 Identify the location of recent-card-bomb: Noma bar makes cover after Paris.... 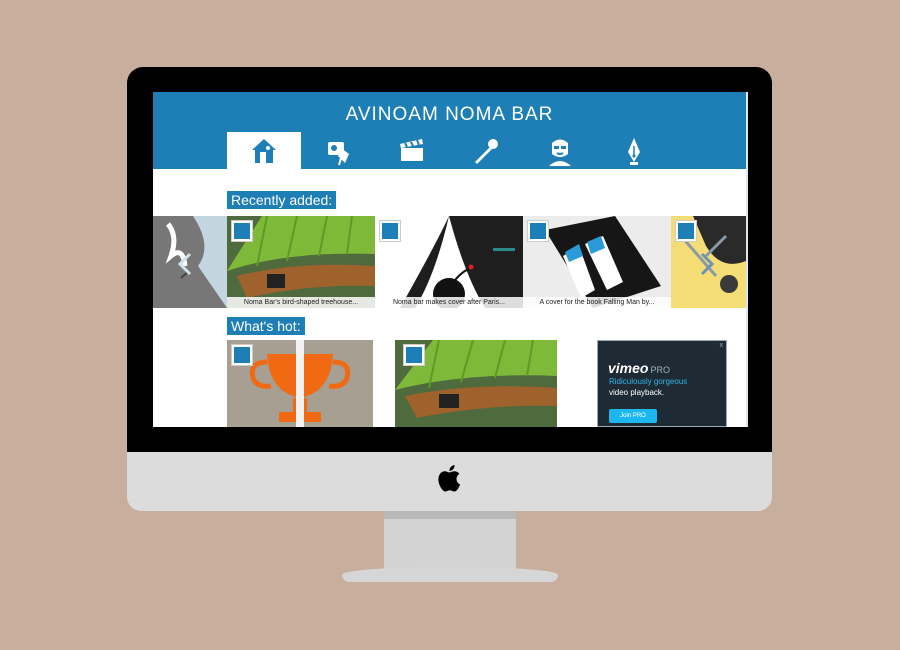
(449, 262).